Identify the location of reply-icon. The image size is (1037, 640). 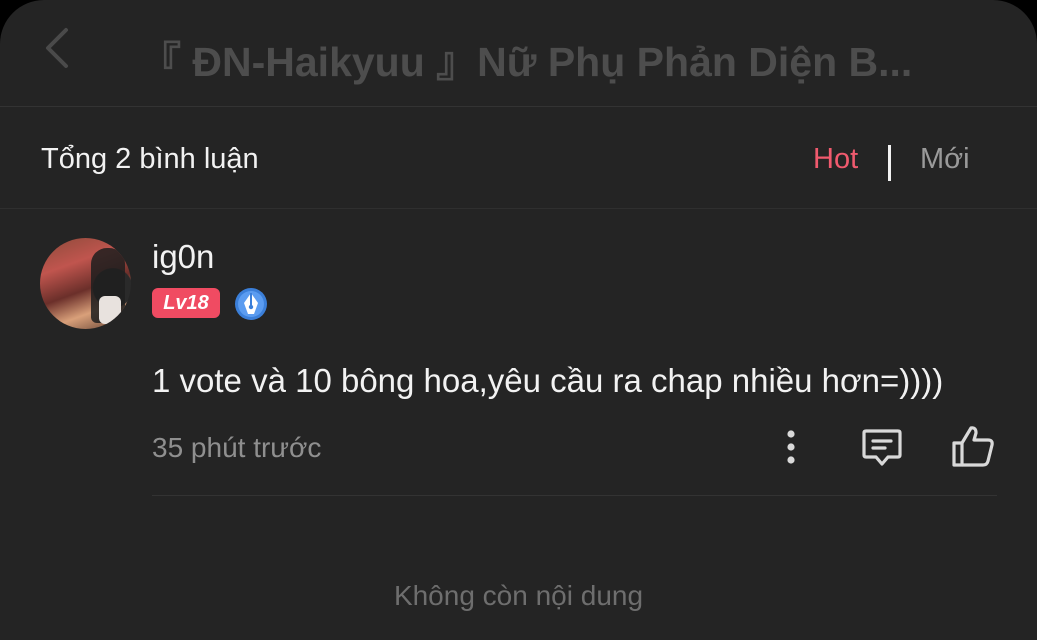
(882, 447).